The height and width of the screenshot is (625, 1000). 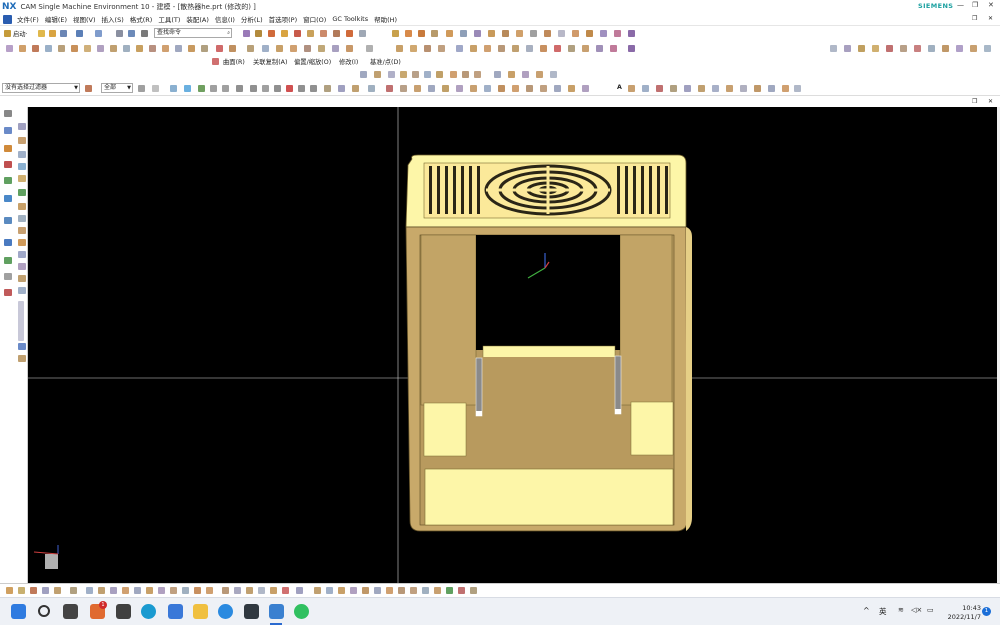 I want to click on boss-faces-icon, so click(x=515, y=88).